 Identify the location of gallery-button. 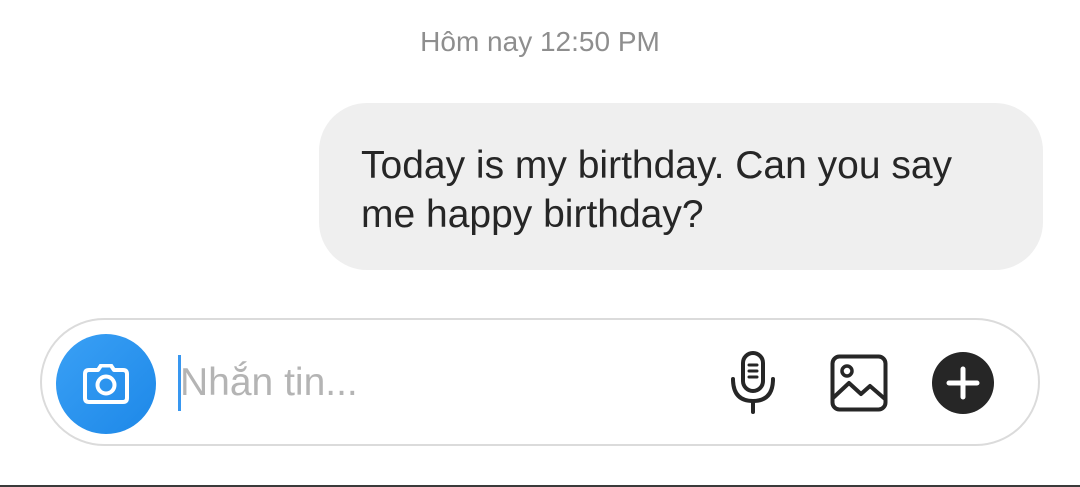
(859, 383).